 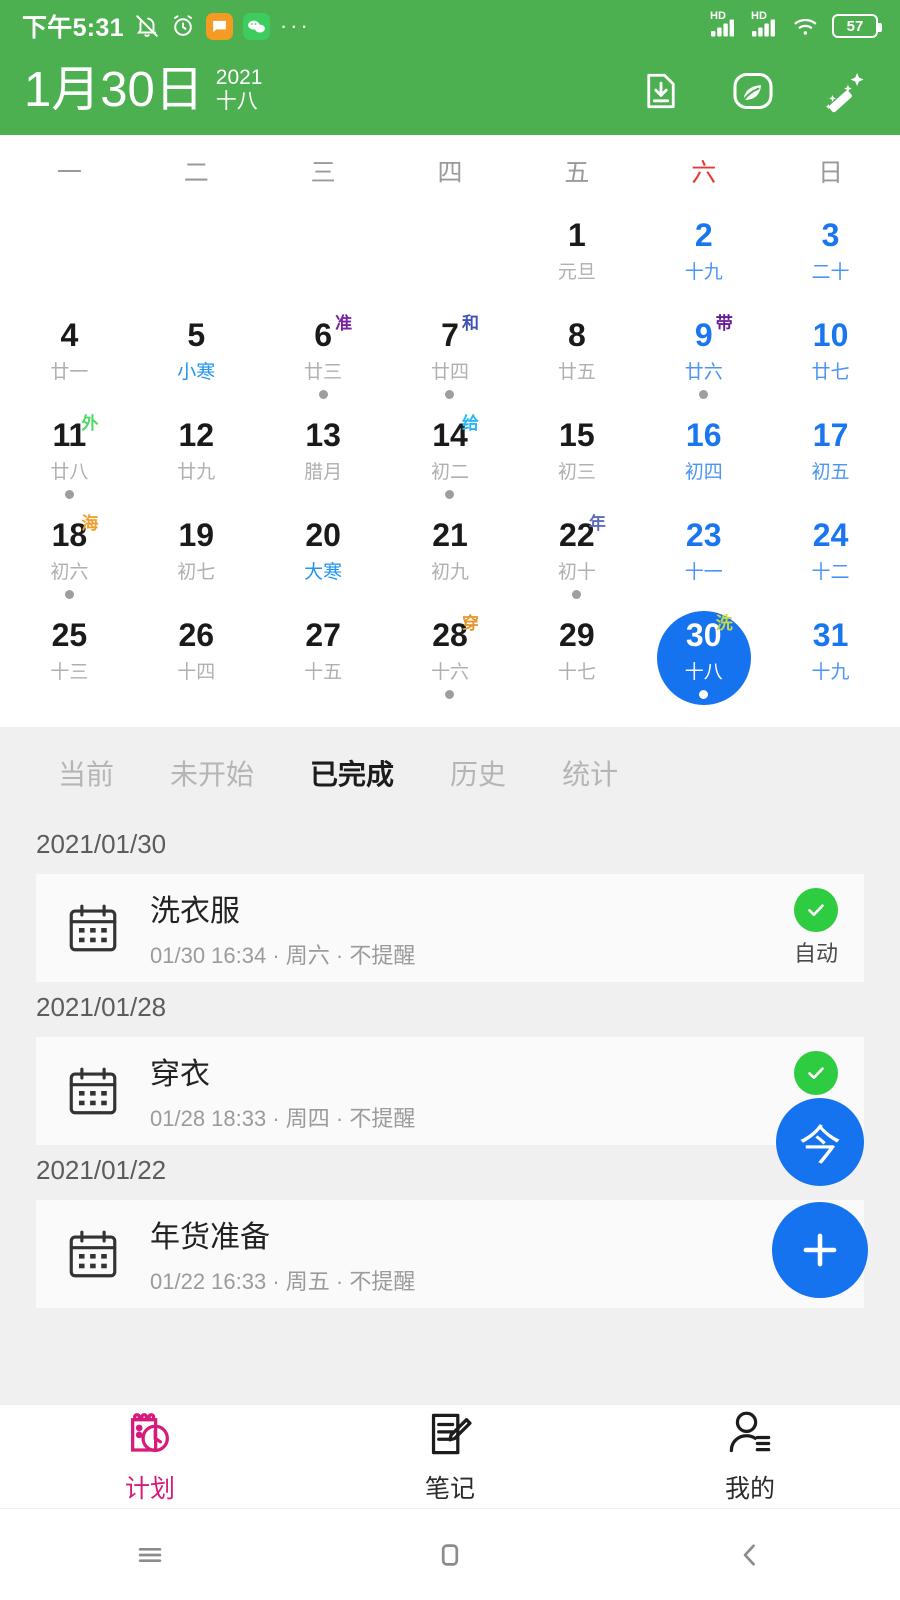 What do you see at coordinates (69, 657) in the screenshot?
I see `calendar-day-25: 25 十三` at bounding box center [69, 657].